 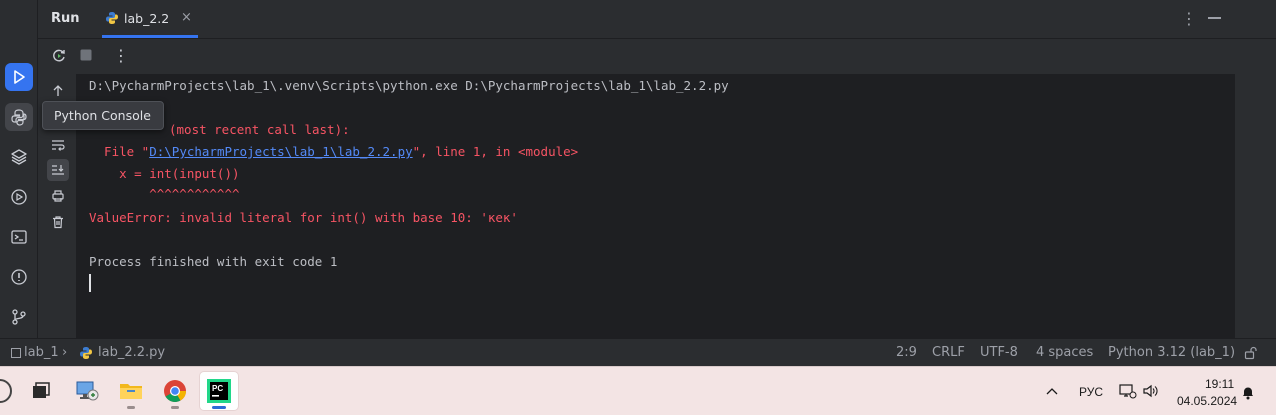 What do you see at coordinates (1214, 18) in the screenshot?
I see `minimize-icon` at bounding box center [1214, 18].